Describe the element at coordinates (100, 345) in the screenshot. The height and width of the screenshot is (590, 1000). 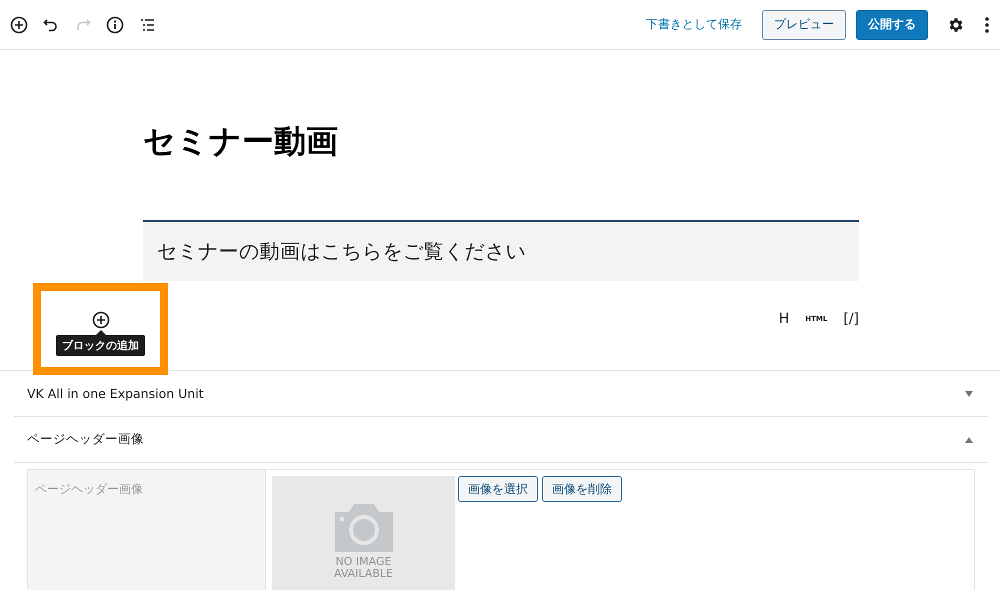
I see `tooltip: ブロックの追加` at that location.